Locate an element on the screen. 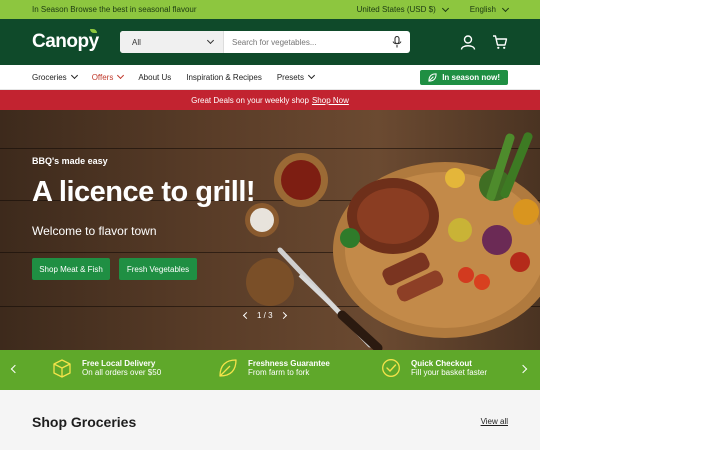 This screenshot has height=450, width=720. shop-meat-fish-button: Shop Meat & Fish is located at coordinates (71, 269).